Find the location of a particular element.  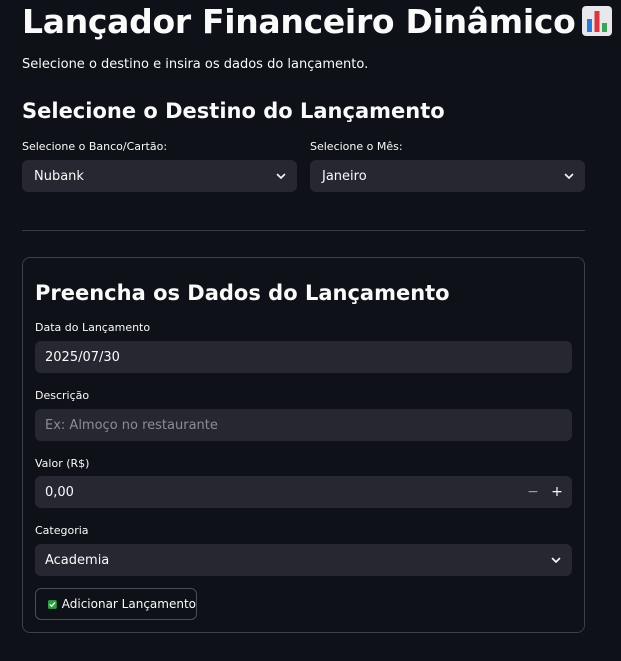

category-select: Academia is located at coordinates (303, 560).